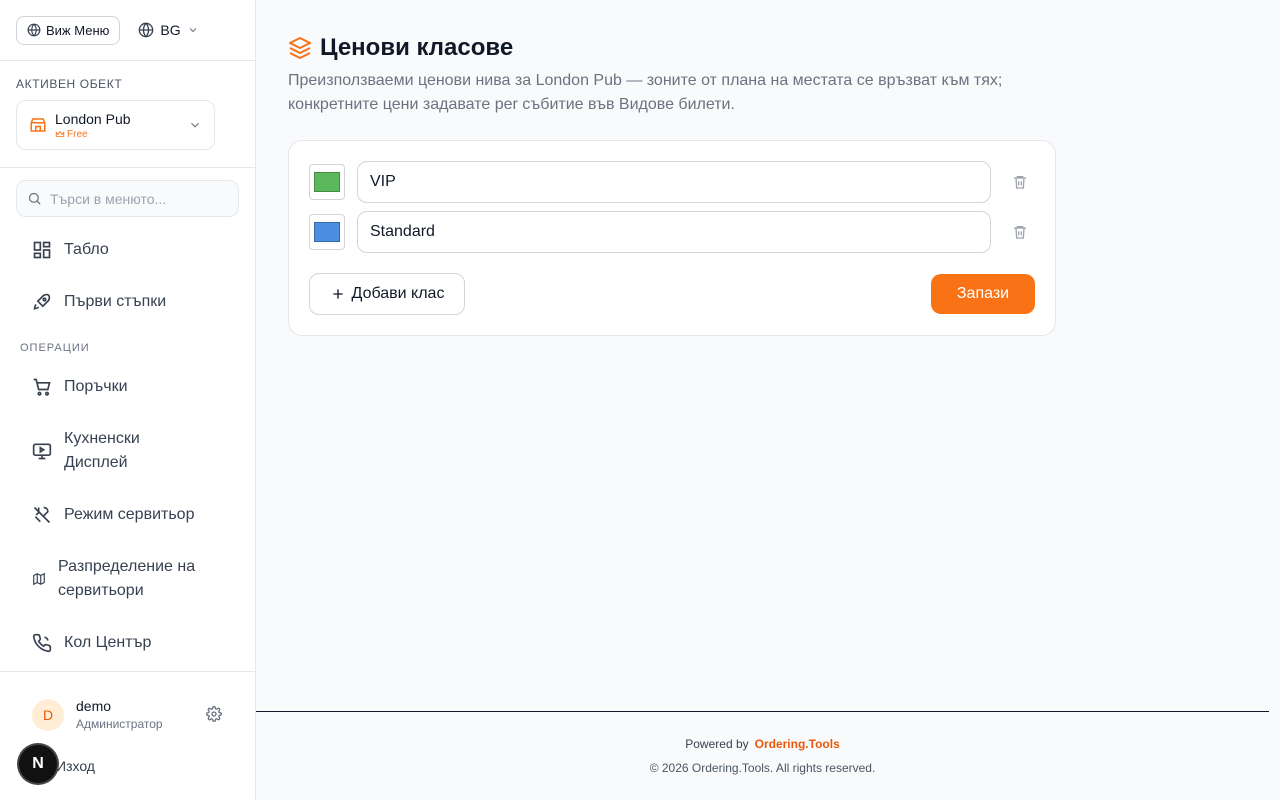 This screenshot has height=800, width=1280. I want to click on active-venue-section: АКТИВЕН ОБЕКТ London Pub Free, so click(127, 114).